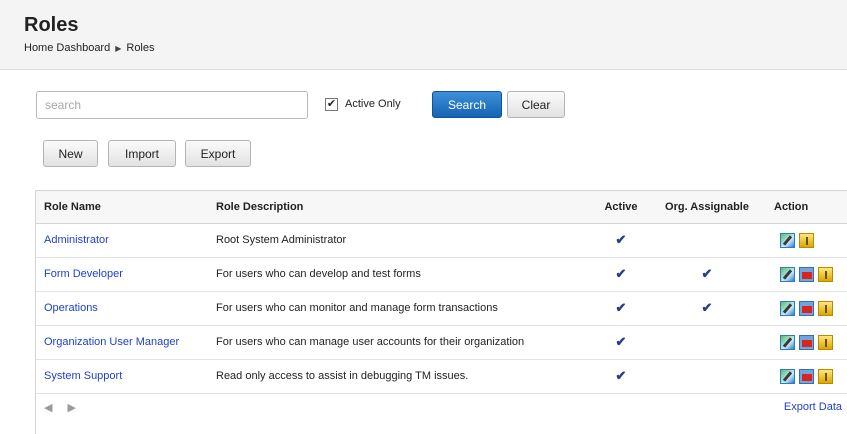 The image size is (847, 434). What do you see at coordinates (806, 407) in the screenshot?
I see `export-data-link: Export Data` at bounding box center [806, 407].